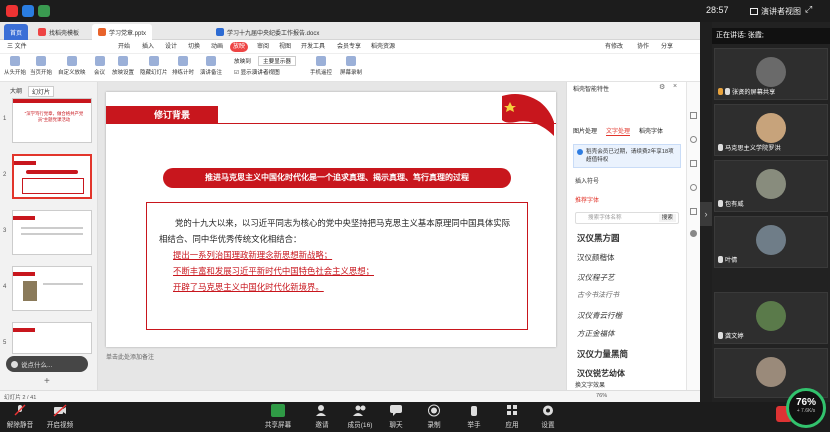 This screenshot has width=830, height=432. What do you see at coordinates (102, 32) in the screenshot?
I see `ppt-icon` at bounding box center [102, 32].